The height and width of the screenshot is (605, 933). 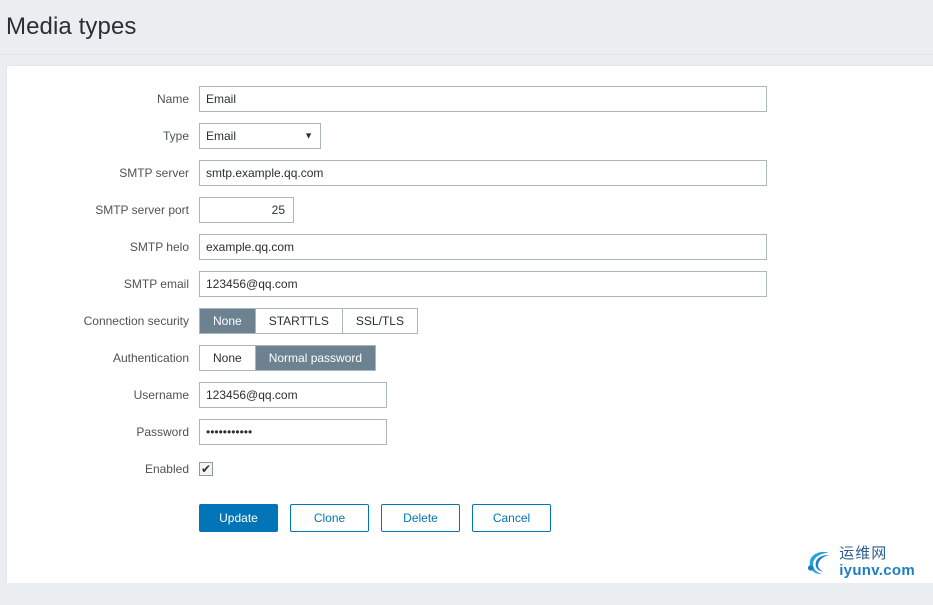 I want to click on watermark-cn: 运维网, so click(x=863, y=553).